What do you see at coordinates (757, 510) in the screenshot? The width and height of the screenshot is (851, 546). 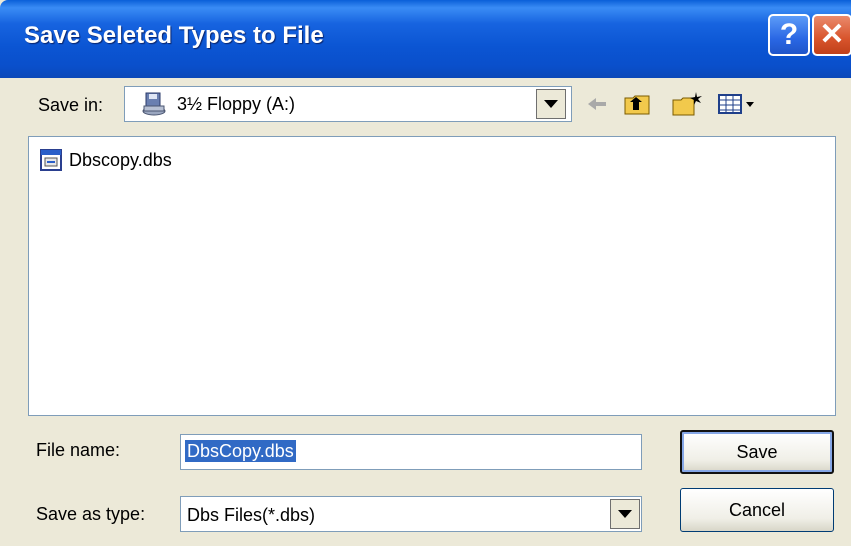 I see `cancel-button: Cancel` at bounding box center [757, 510].